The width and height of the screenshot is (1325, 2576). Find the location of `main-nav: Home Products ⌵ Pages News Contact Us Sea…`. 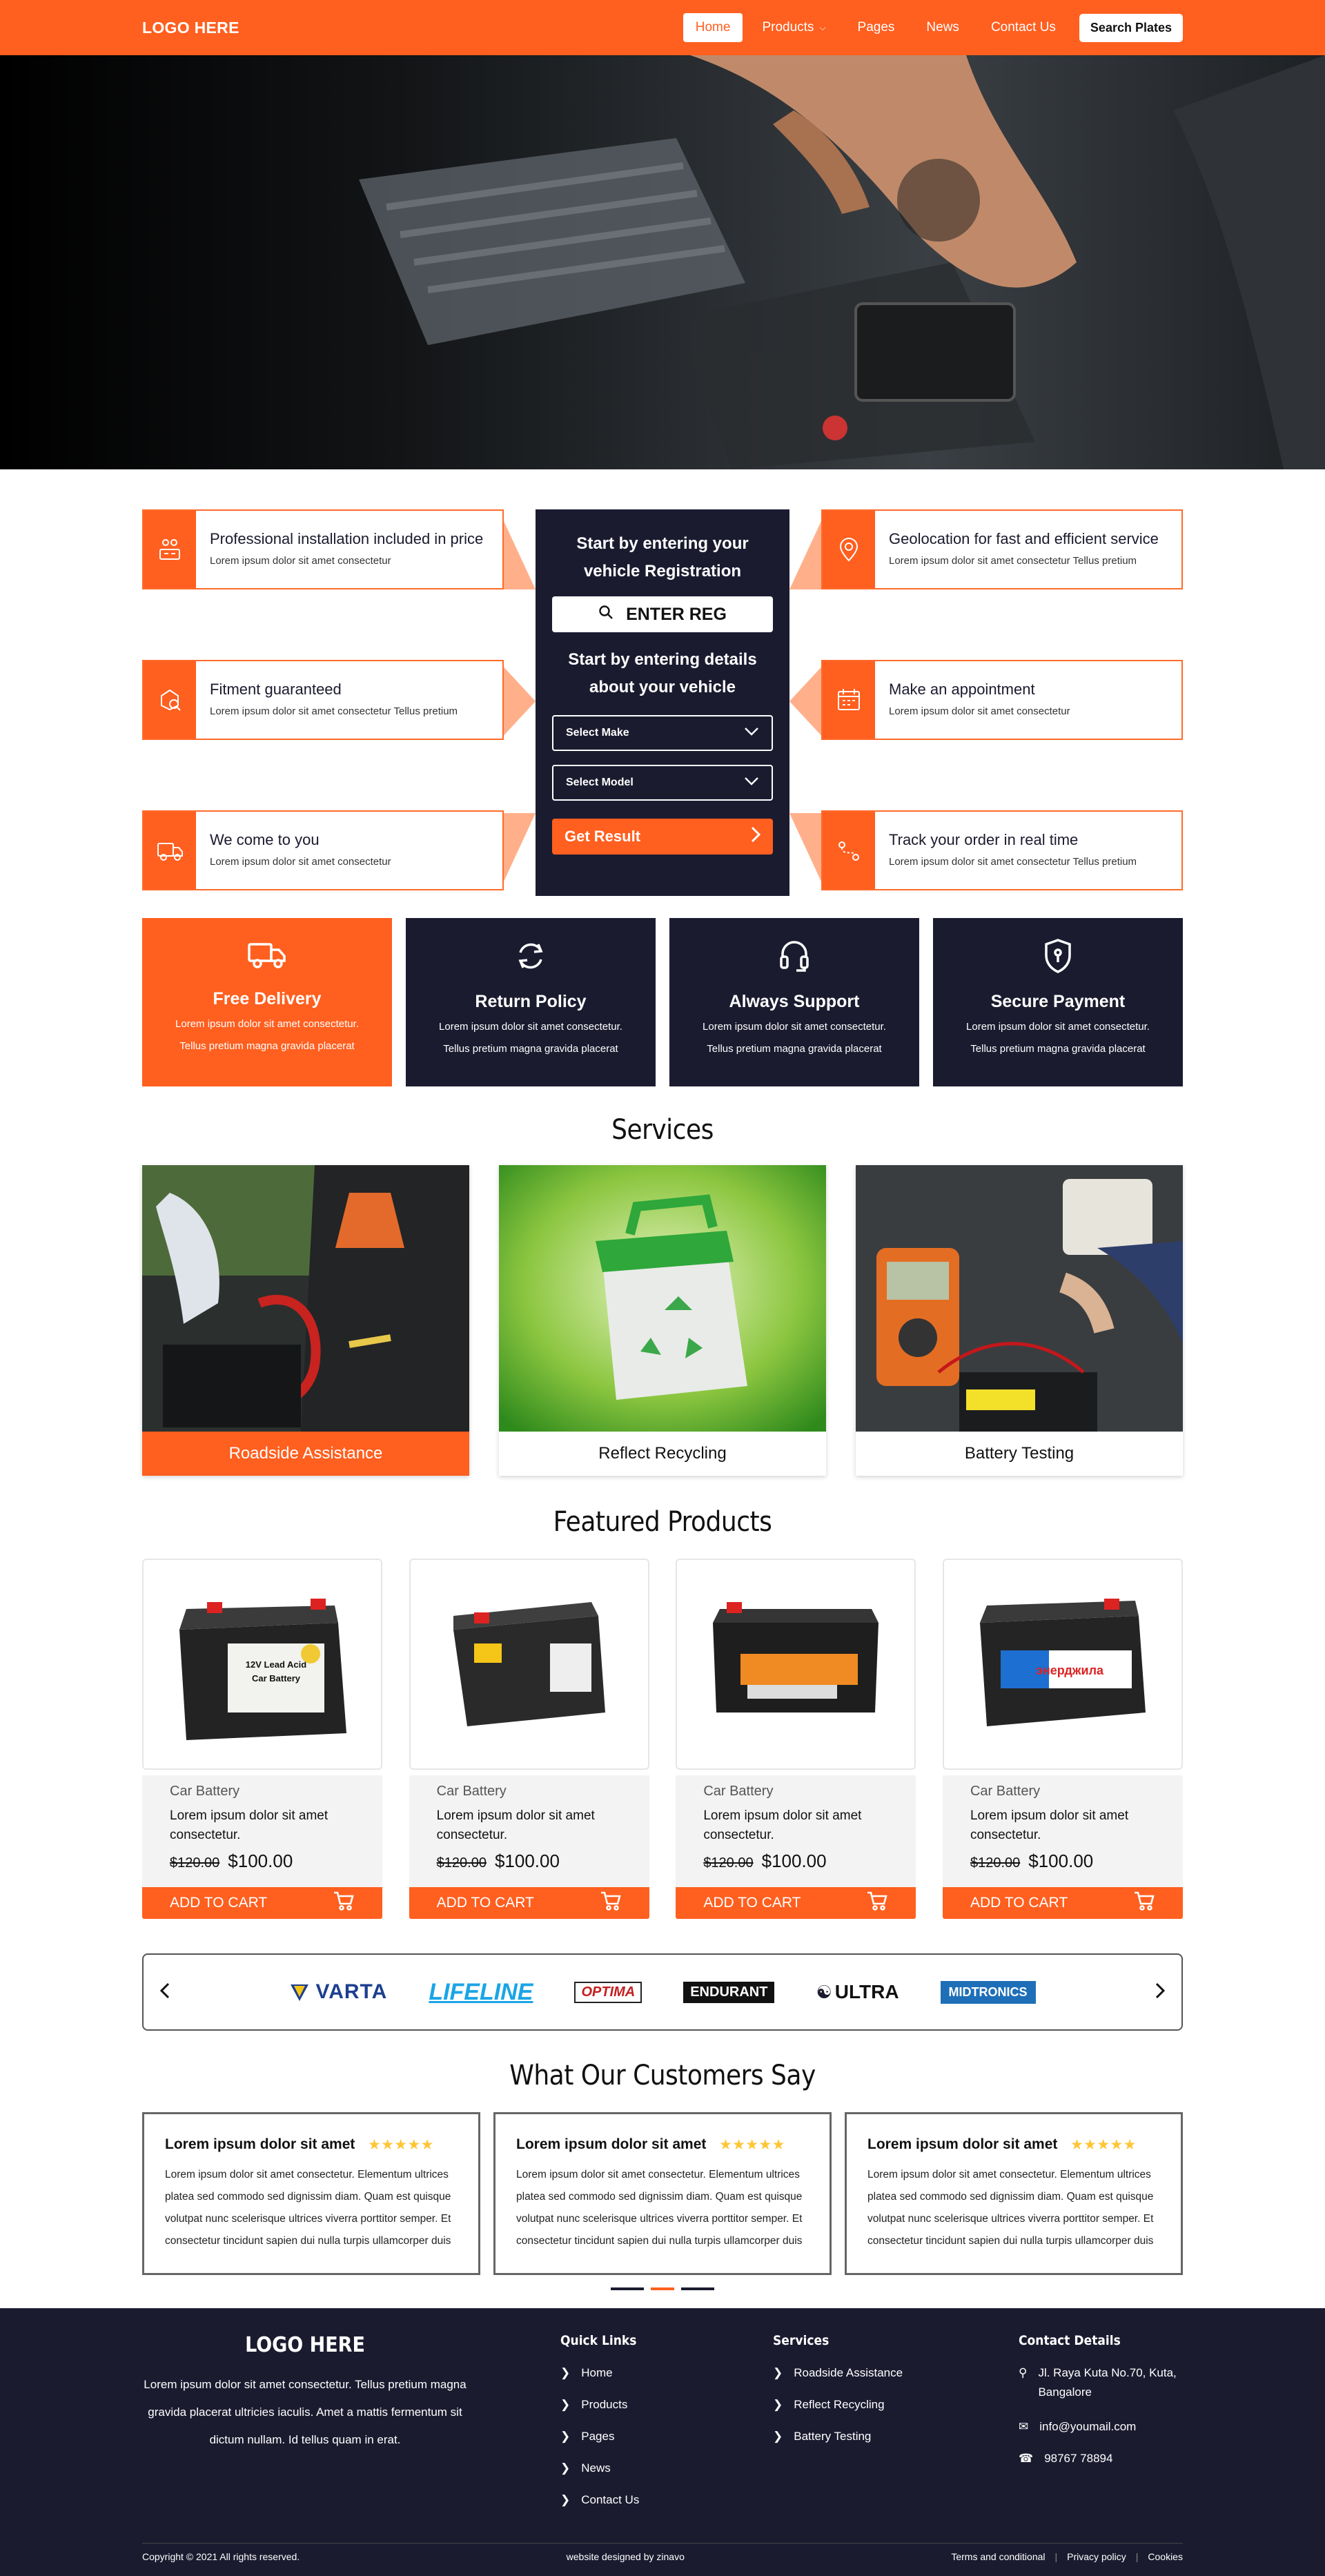

main-nav: Home Products ⌵ Pages News Contact Us Sea… is located at coordinates (933, 27).